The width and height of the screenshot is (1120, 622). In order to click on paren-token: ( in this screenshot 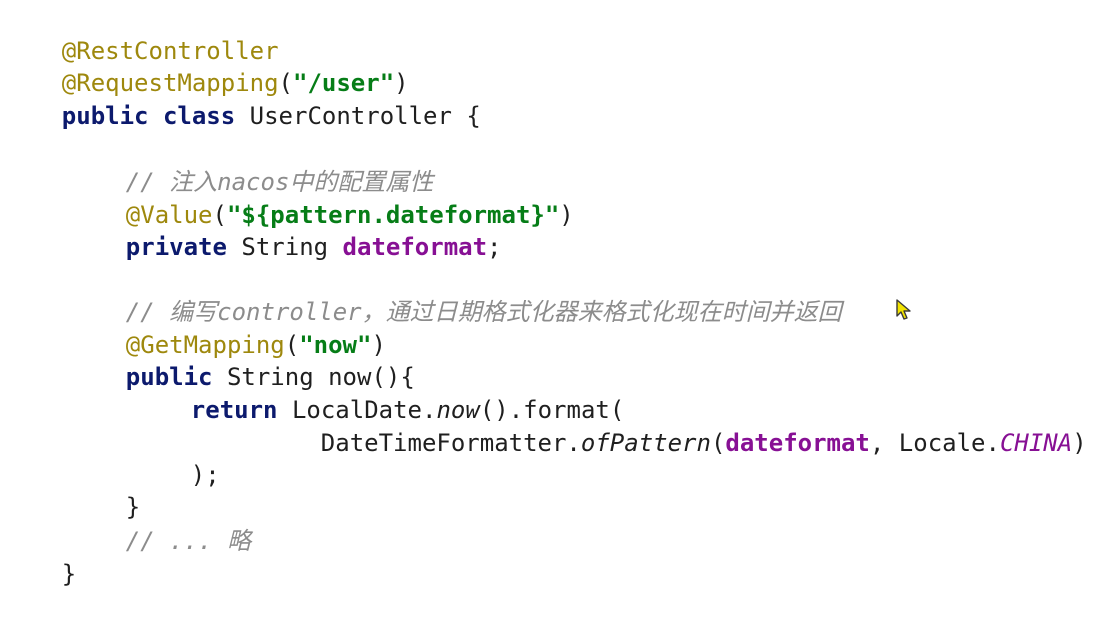, I will do `click(718, 443)`.